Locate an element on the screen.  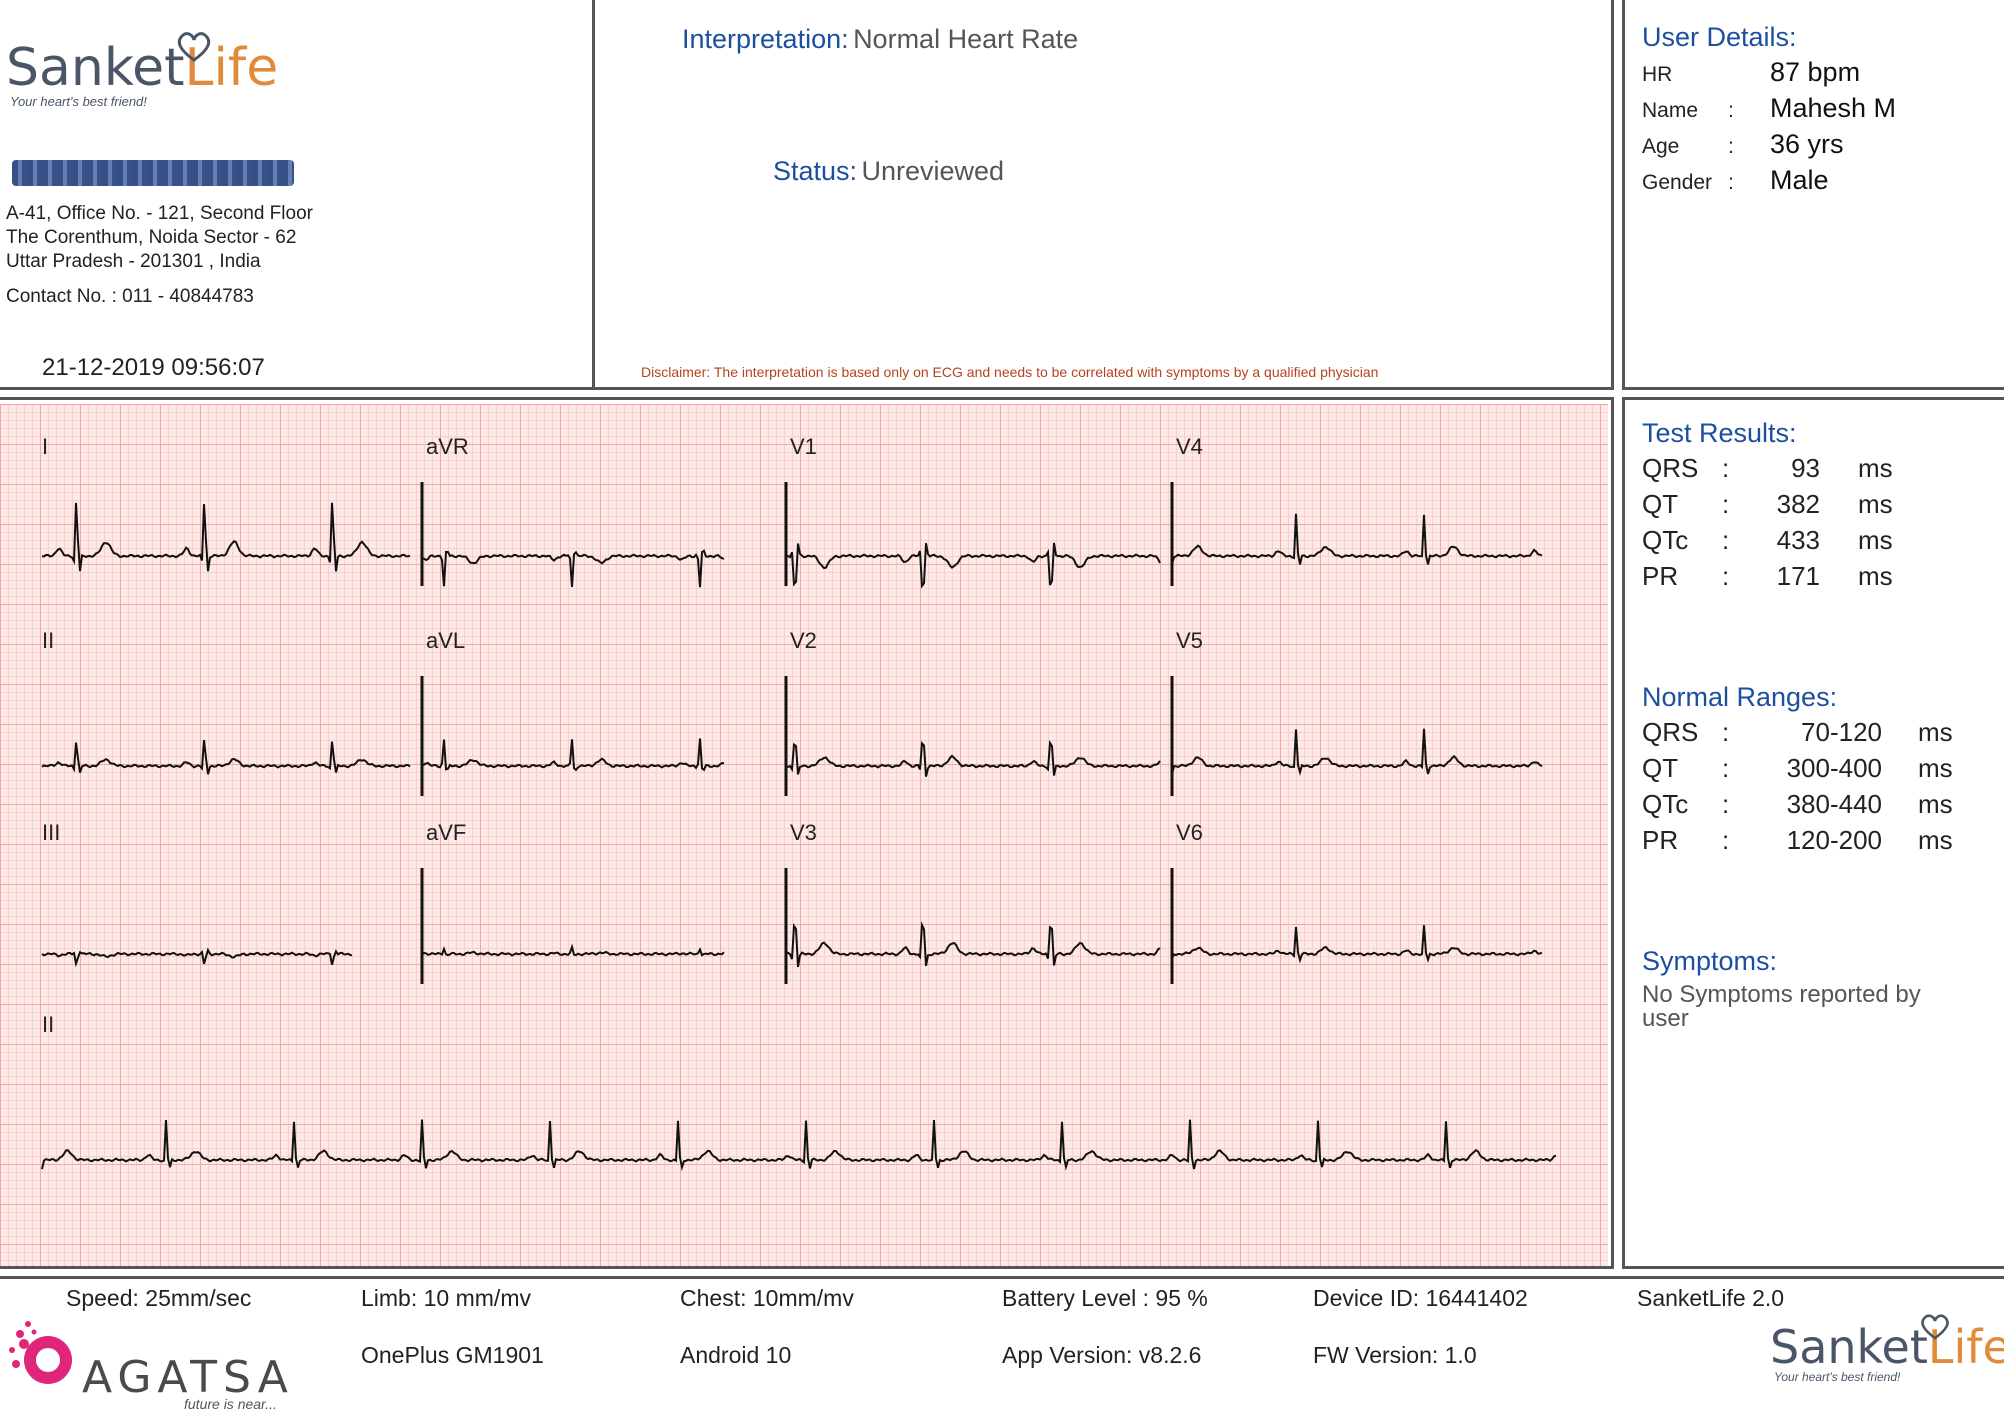
ecg-trace-avr is located at coordinates (573, 568).